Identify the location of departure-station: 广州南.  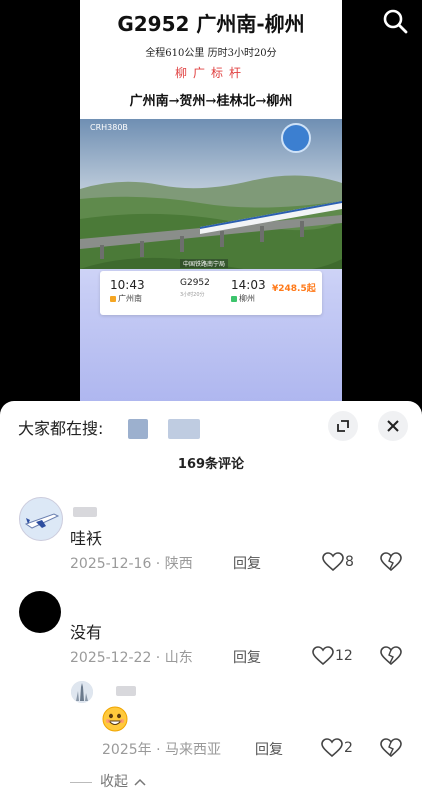
(126, 298).